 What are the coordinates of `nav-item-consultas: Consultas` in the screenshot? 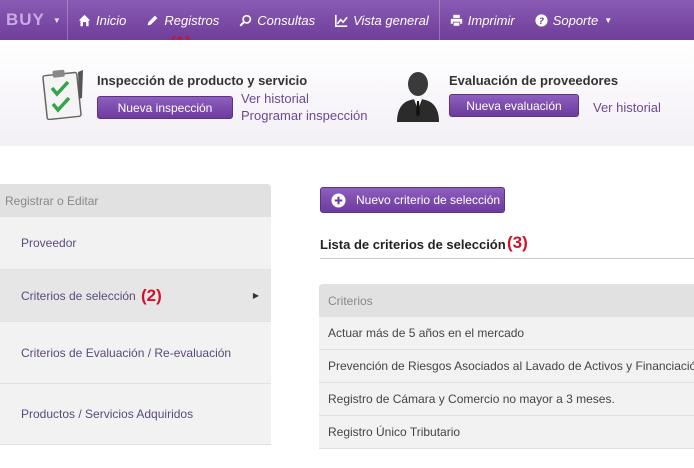 It's located at (277, 20).